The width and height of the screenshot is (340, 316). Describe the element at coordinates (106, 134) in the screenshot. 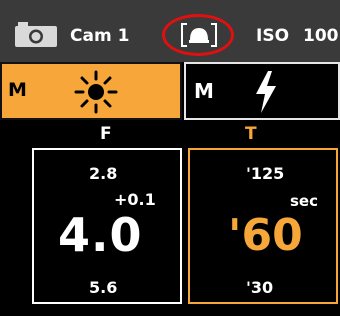

I see `aperture-header: F` at that location.